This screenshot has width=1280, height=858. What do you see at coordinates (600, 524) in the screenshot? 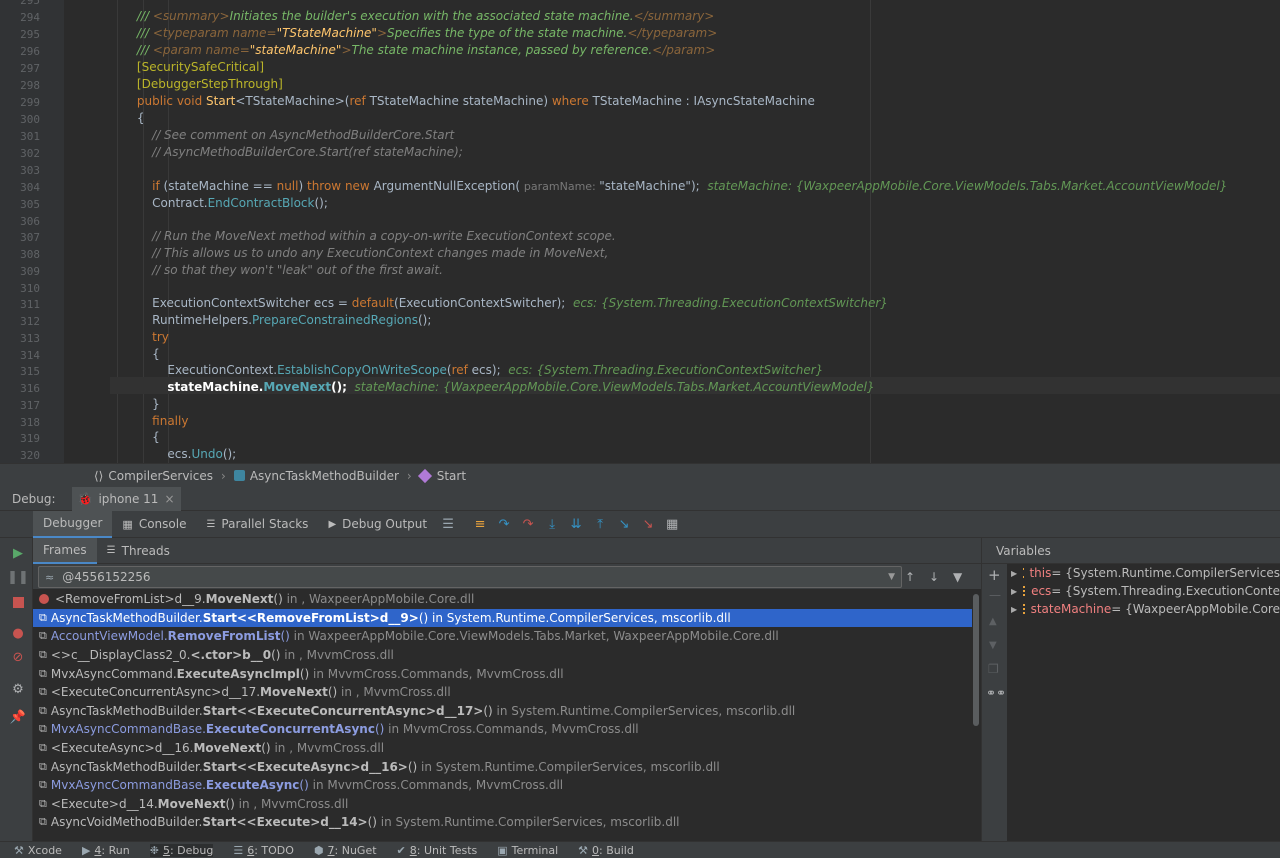
I see `step-out-icon: ⤒` at bounding box center [600, 524].